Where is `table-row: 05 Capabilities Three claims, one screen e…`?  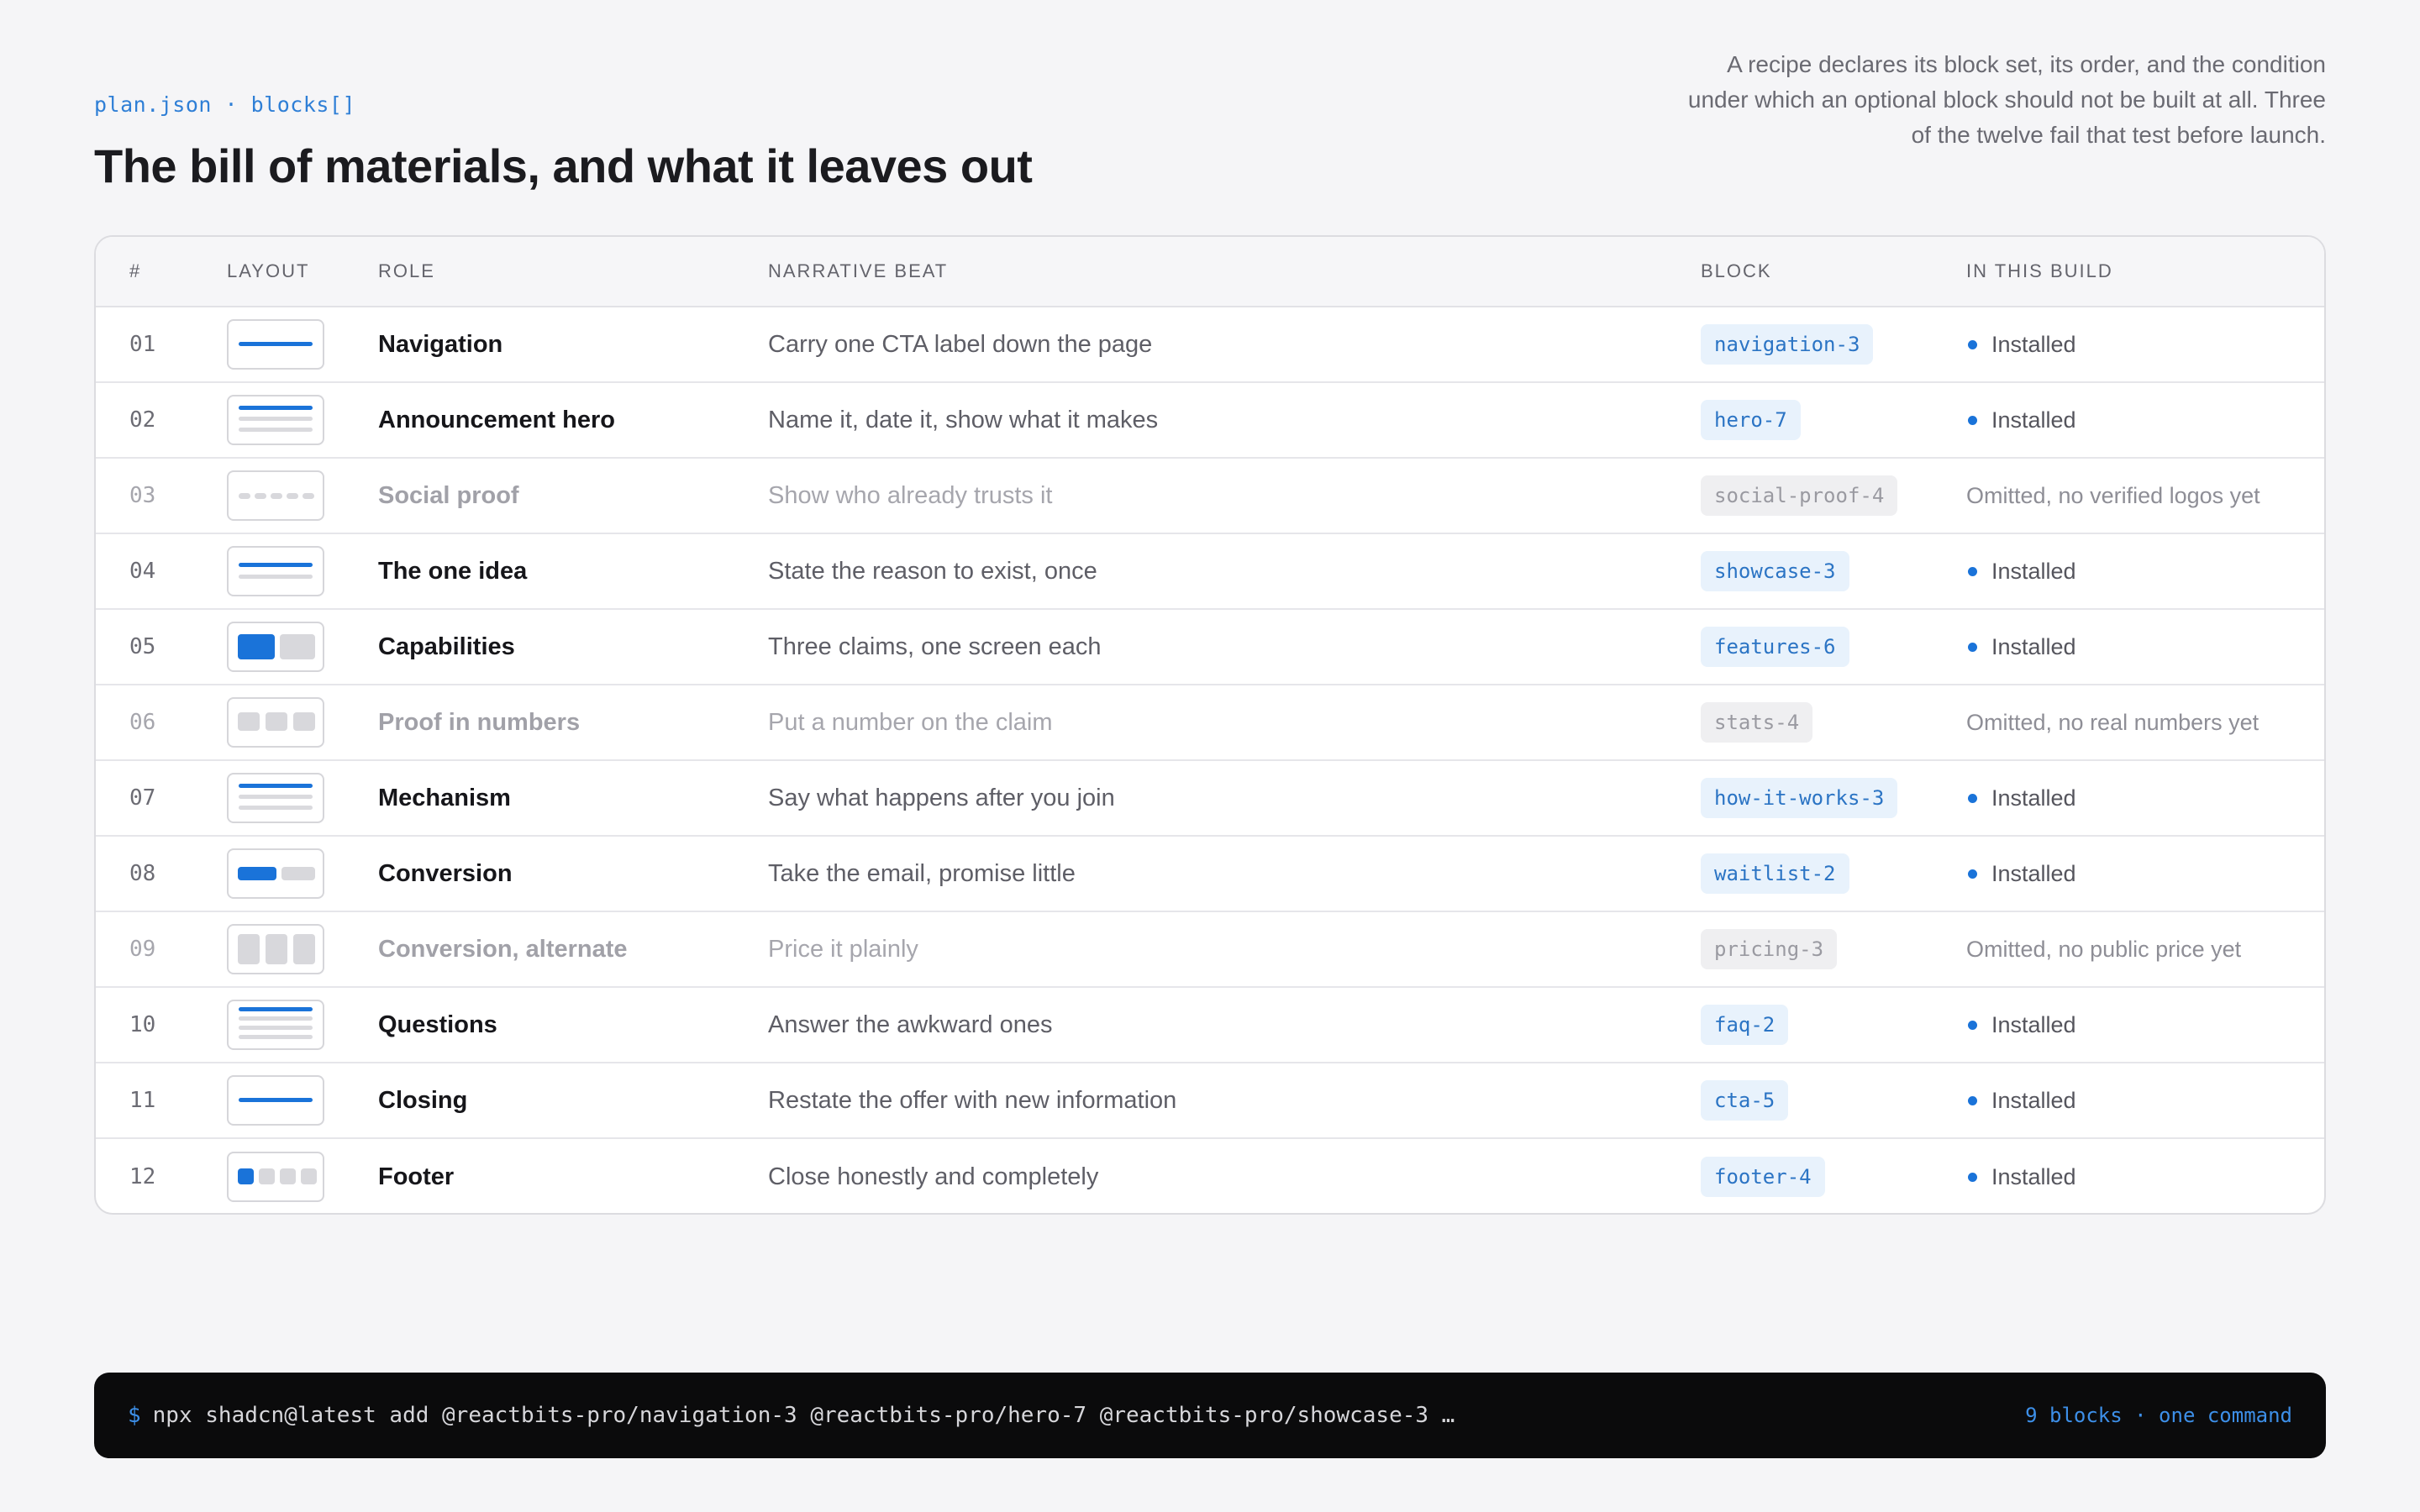
table-row: 05 Capabilities Three claims, one screen e… is located at coordinates (1210, 647).